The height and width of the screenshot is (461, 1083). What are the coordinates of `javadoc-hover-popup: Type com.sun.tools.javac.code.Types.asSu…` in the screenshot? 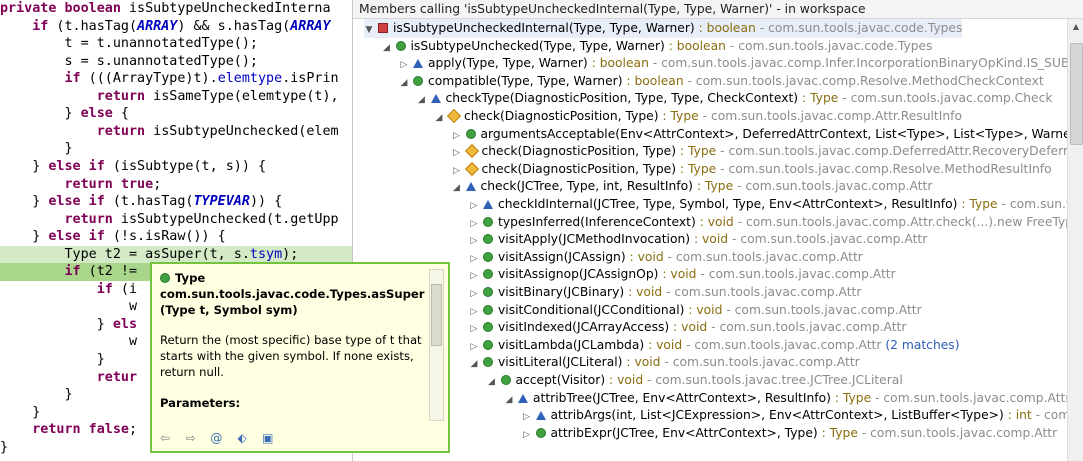 It's located at (300, 357).